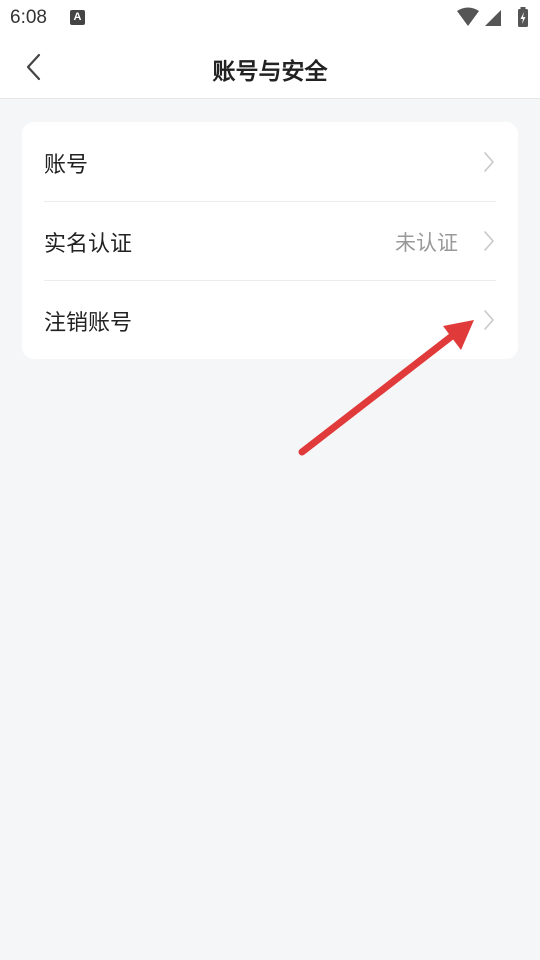 This screenshot has width=540, height=960. I want to click on verification-status: 未认证, so click(426, 243).